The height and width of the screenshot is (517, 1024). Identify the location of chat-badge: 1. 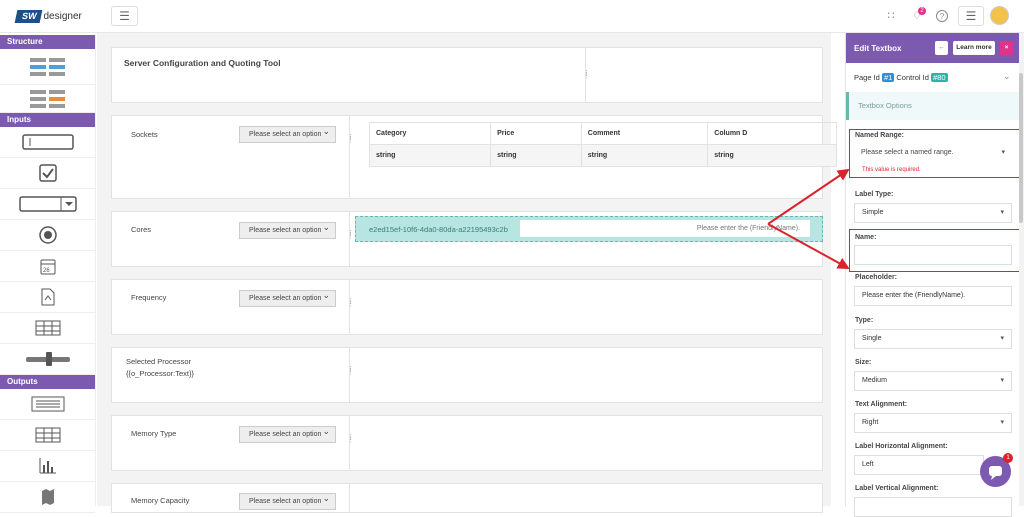
(1008, 458).